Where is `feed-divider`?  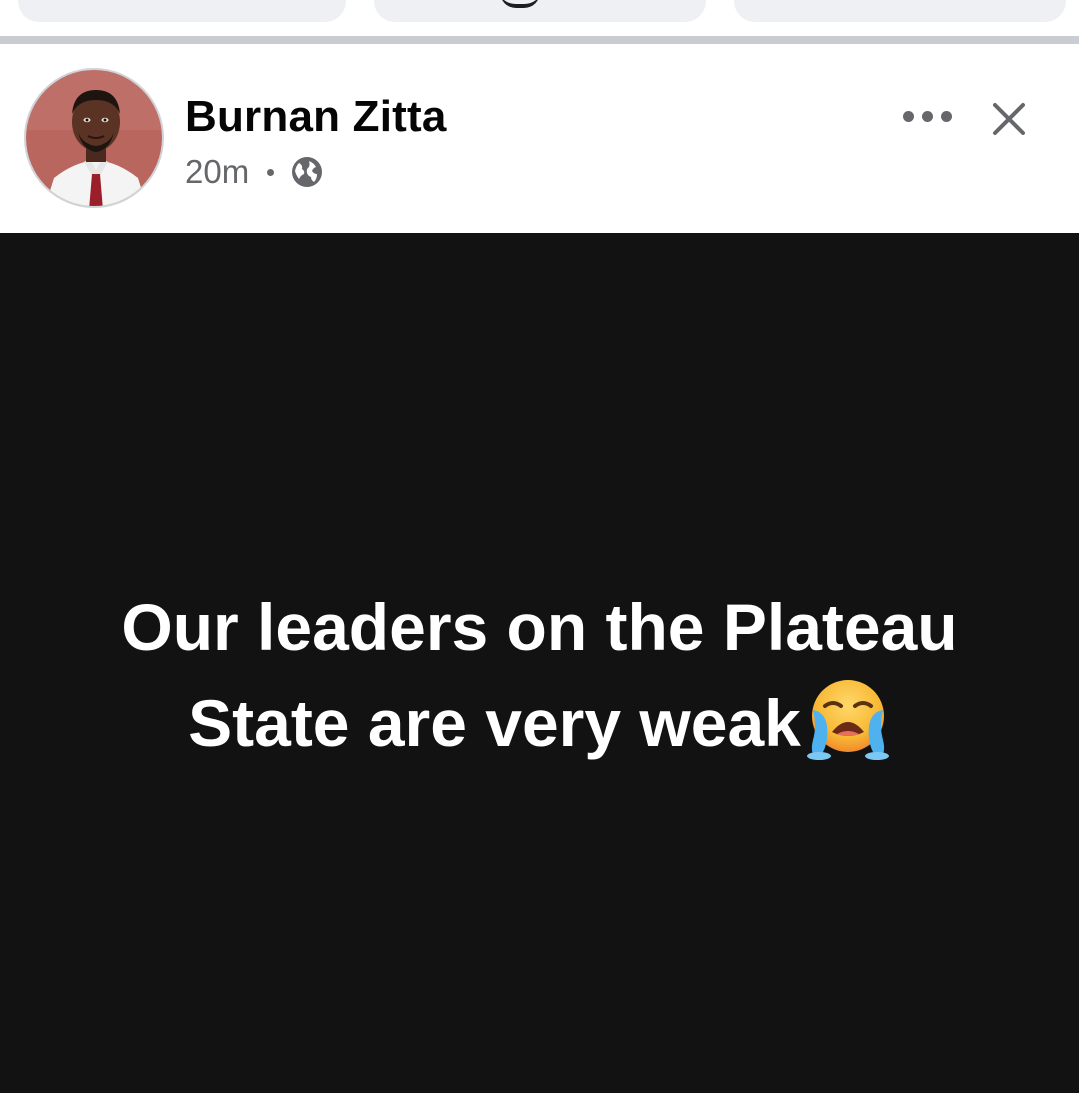
feed-divider is located at coordinates (539, 40).